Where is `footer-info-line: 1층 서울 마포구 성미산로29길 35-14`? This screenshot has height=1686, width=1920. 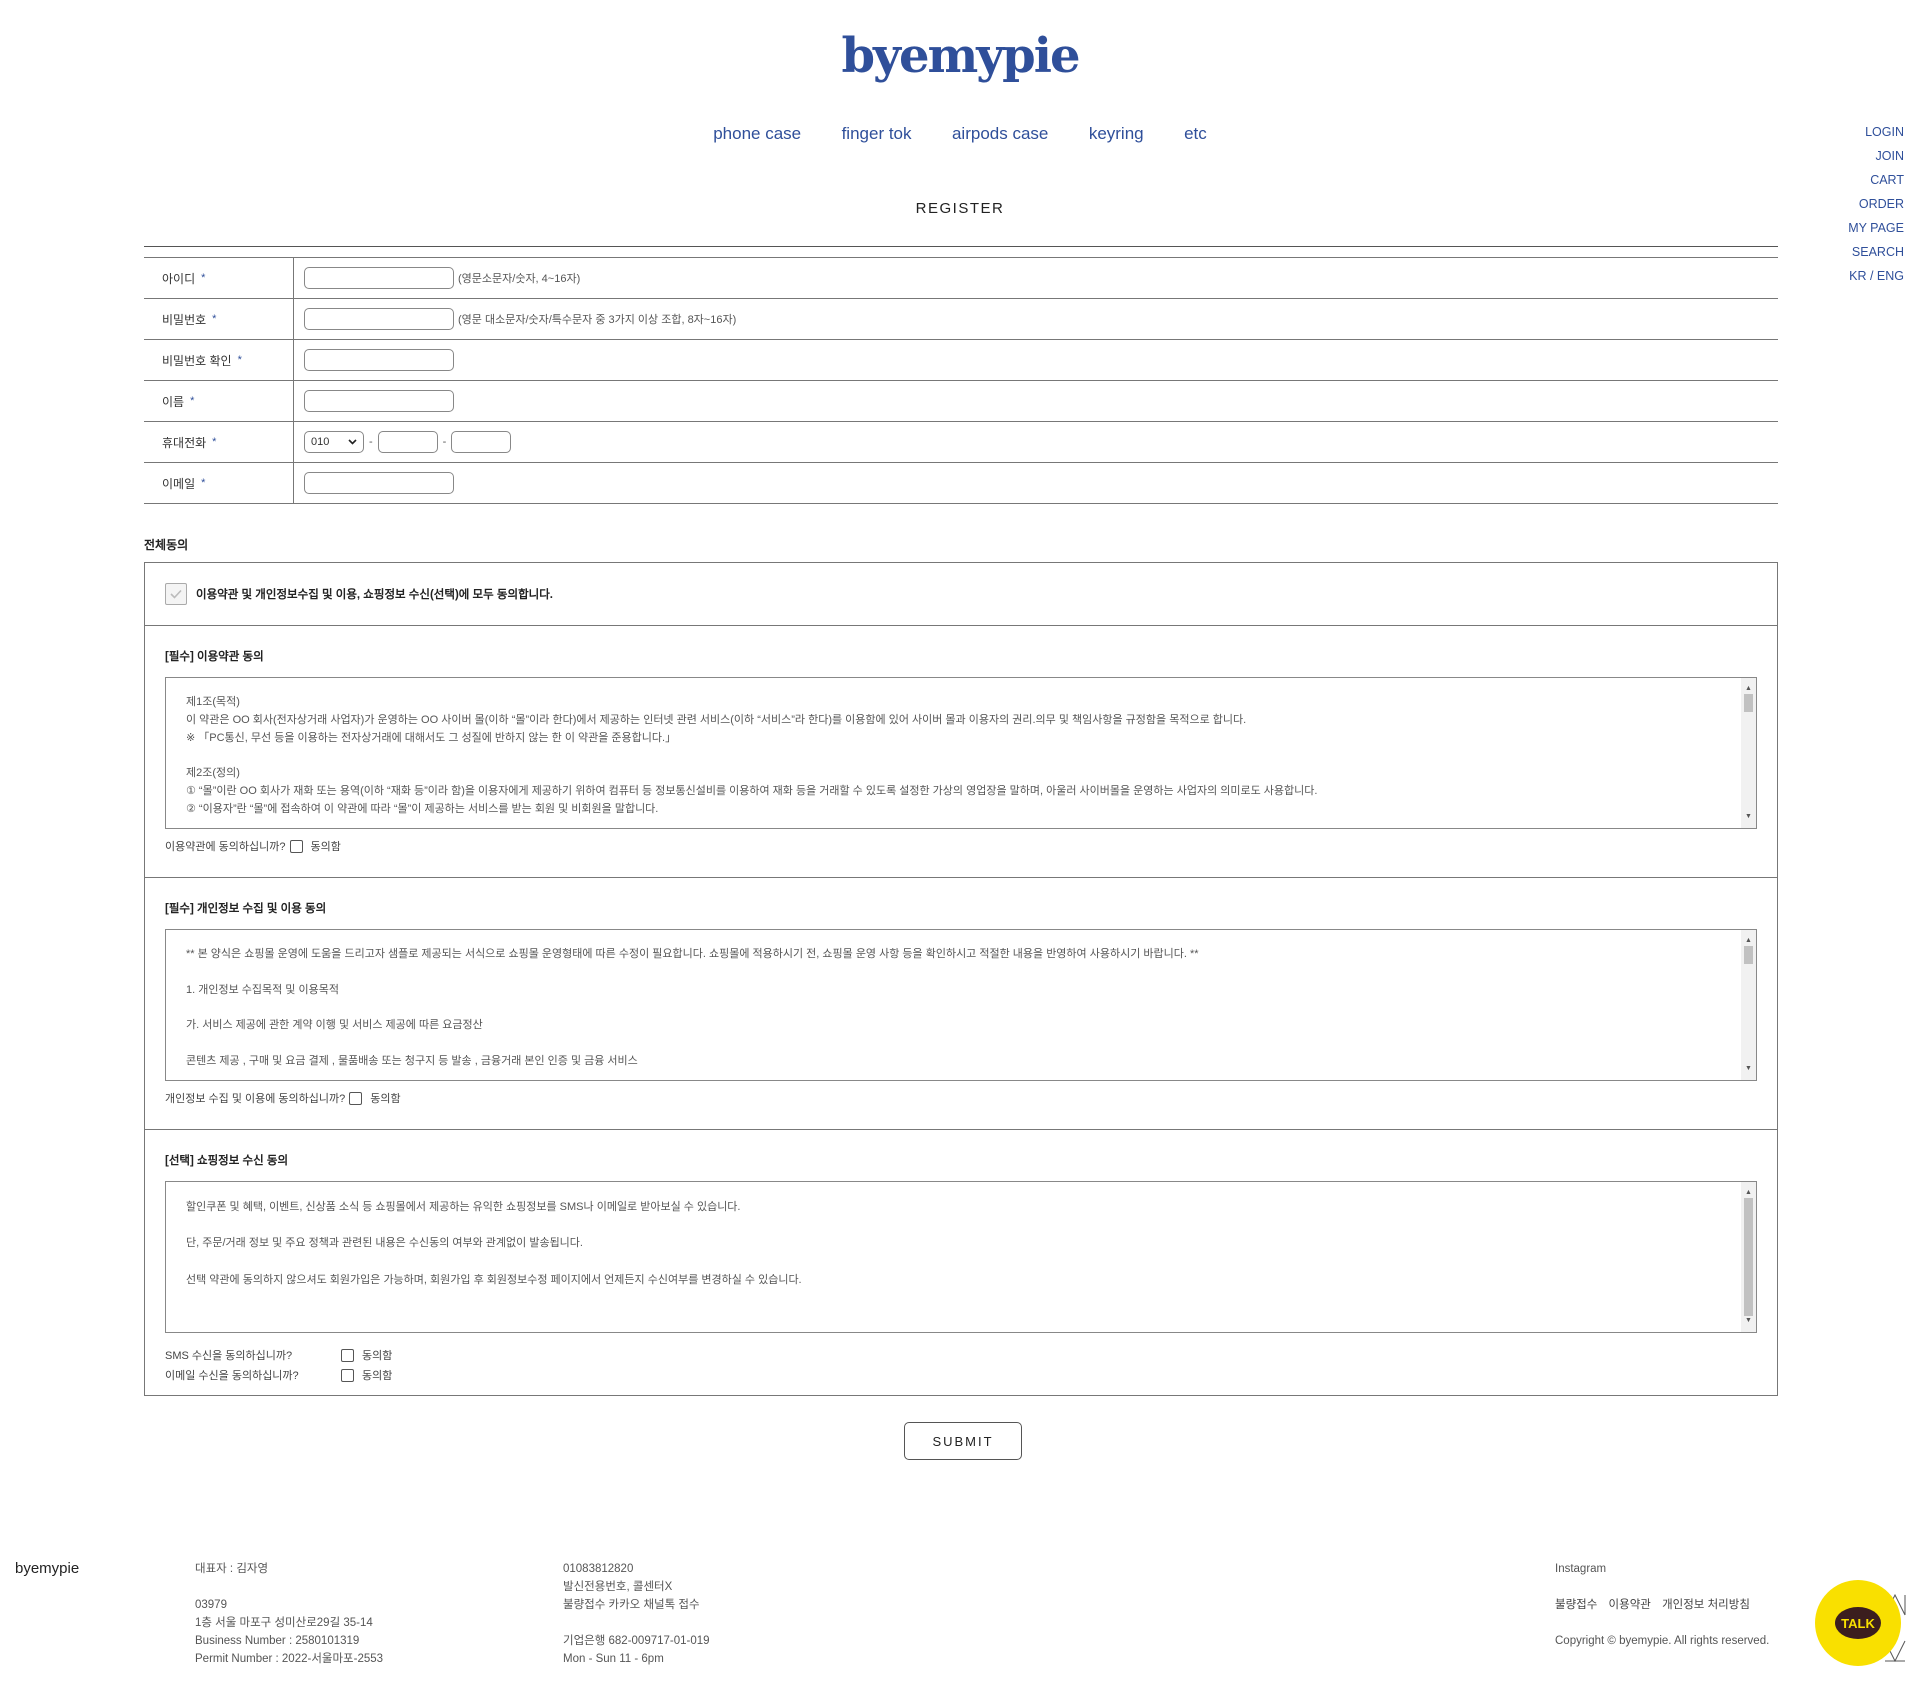 footer-info-line: 1층 서울 마포구 성미산로29길 35-14 is located at coordinates (284, 1623).